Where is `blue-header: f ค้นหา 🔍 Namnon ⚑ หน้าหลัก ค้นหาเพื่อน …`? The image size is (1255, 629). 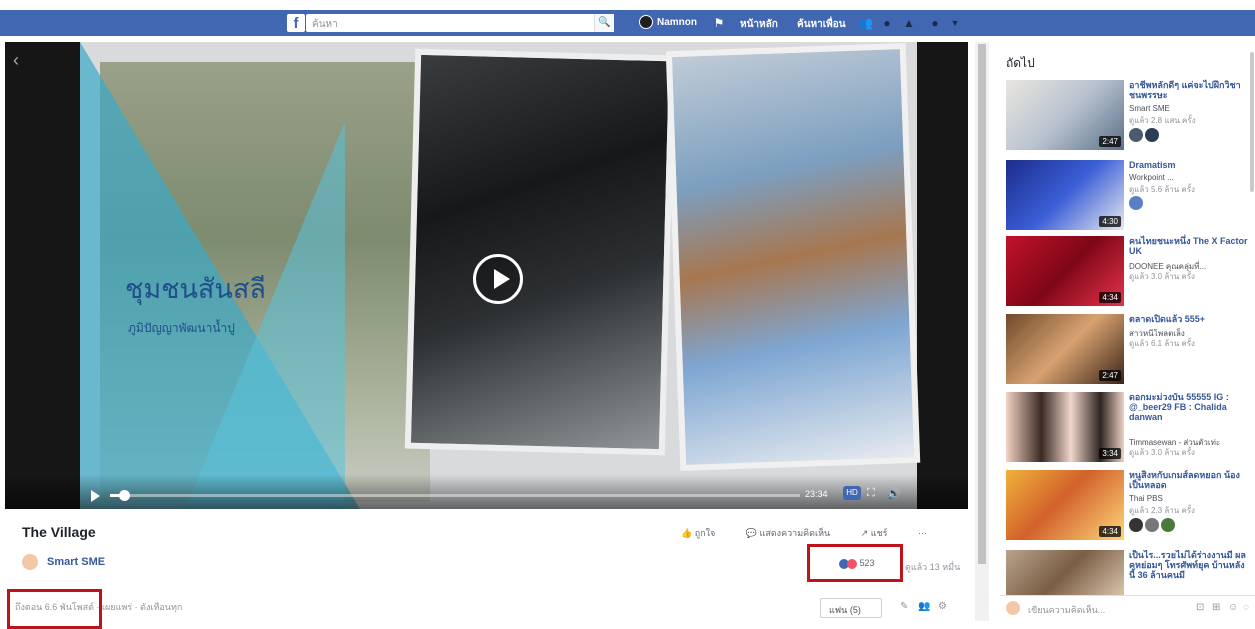
blue-header: f ค้นหา 🔍 Namnon ⚑ หน้าหลัก ค้นหาเพื่อน … is located at coordinates (627, 23).